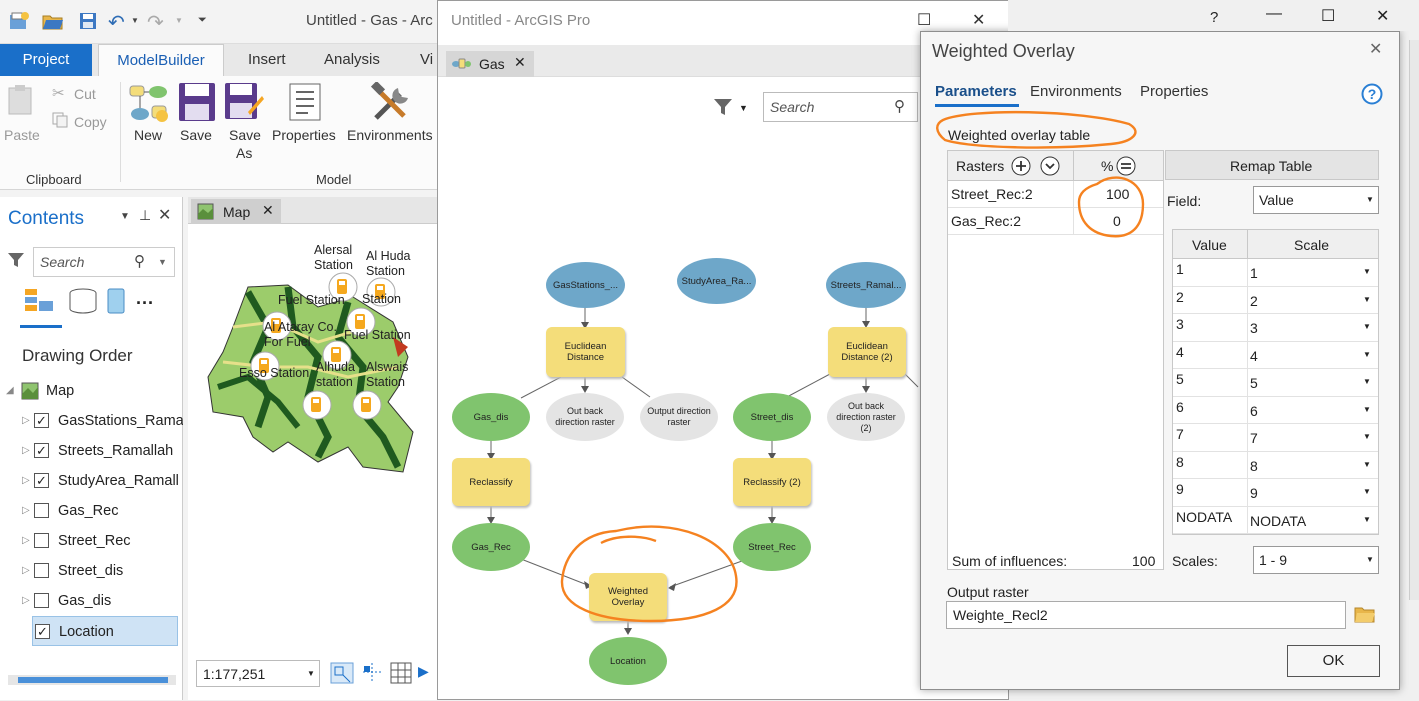 The width and height of the screenshot is (1419, 701). I want to click on cut-button: Cut, so click(85, 94).